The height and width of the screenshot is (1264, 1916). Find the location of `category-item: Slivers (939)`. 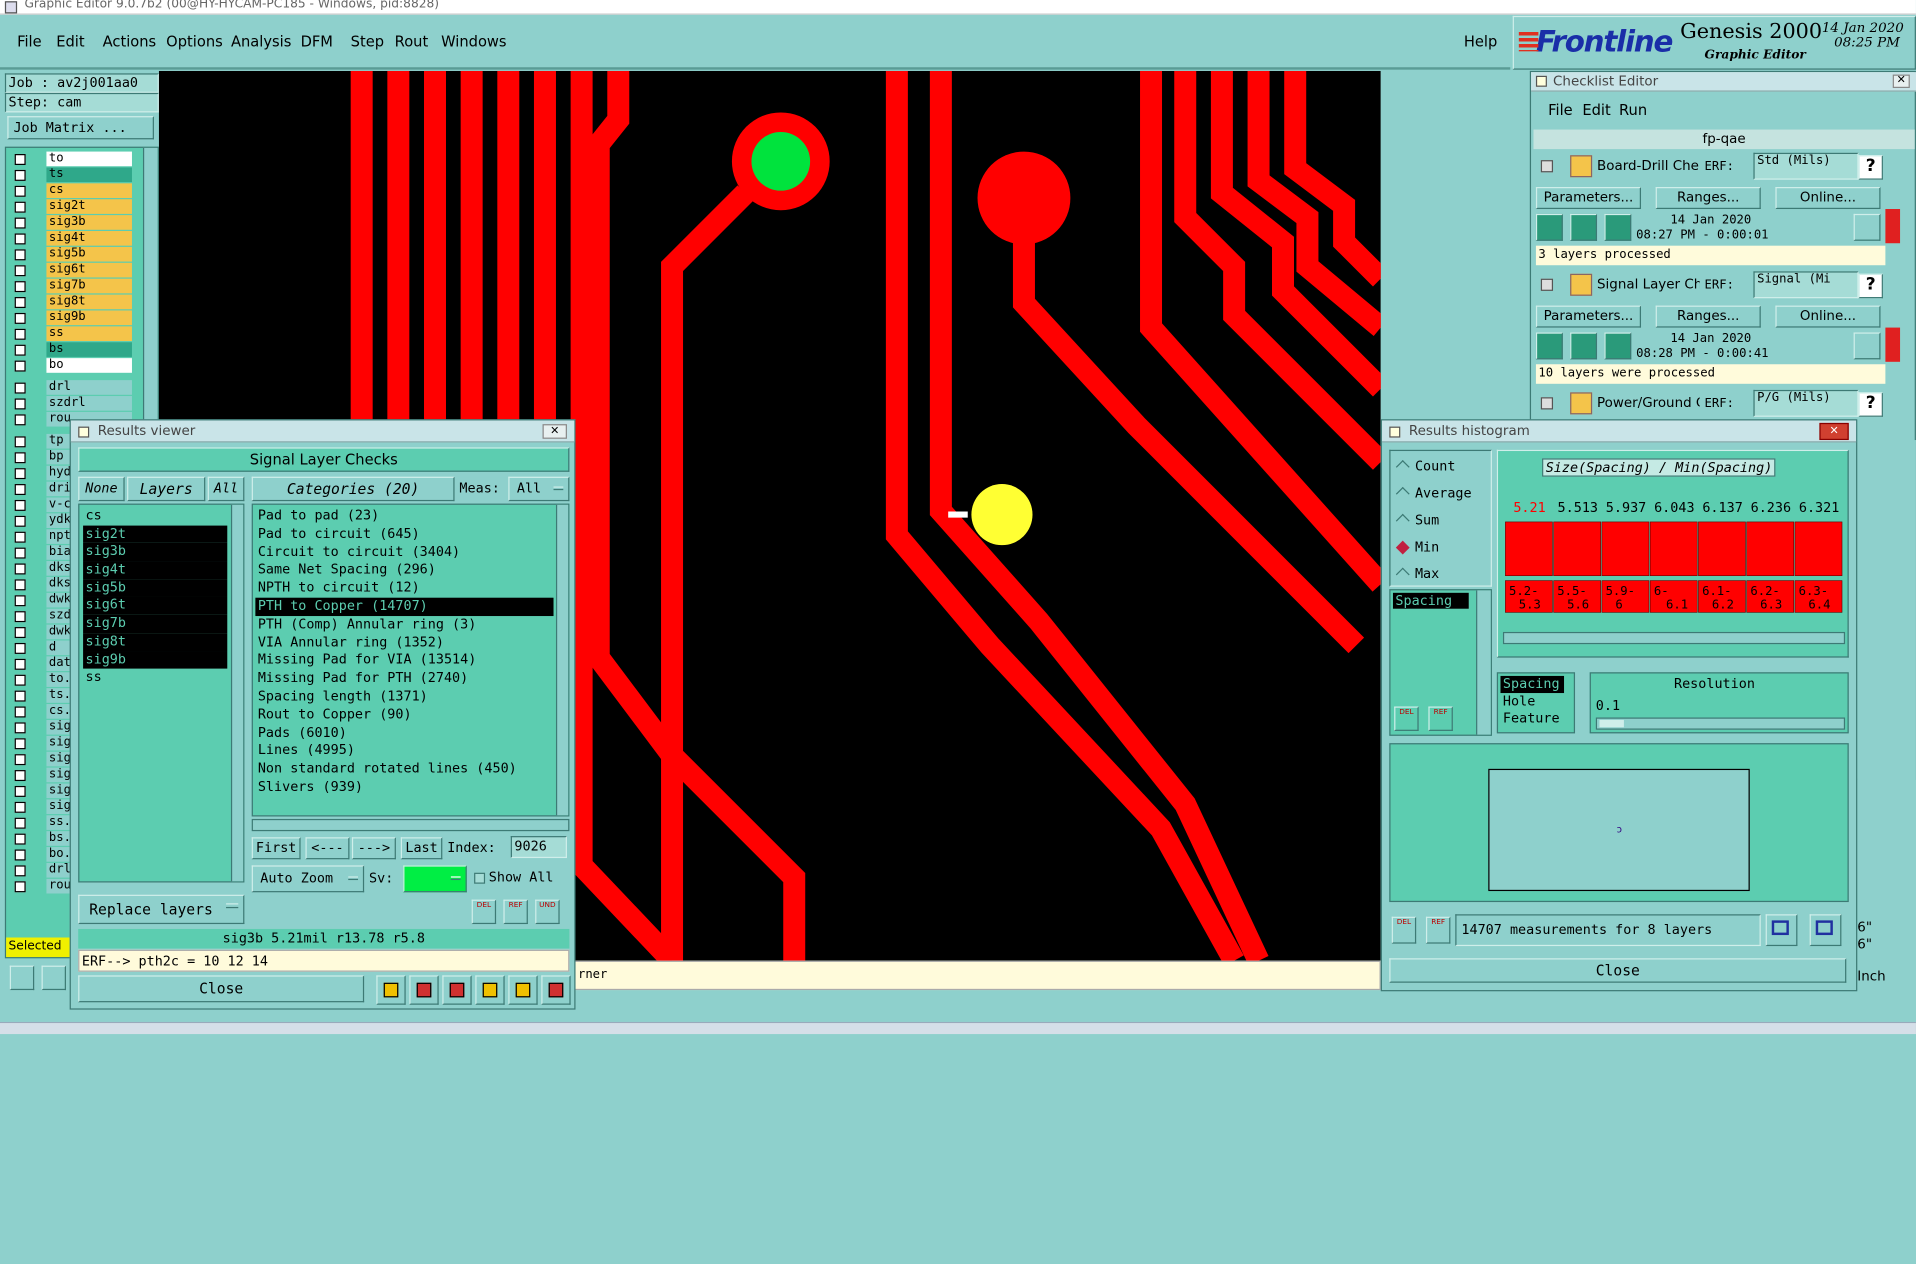

category-item: Slivers (939) is located at coordinates (404, 788).